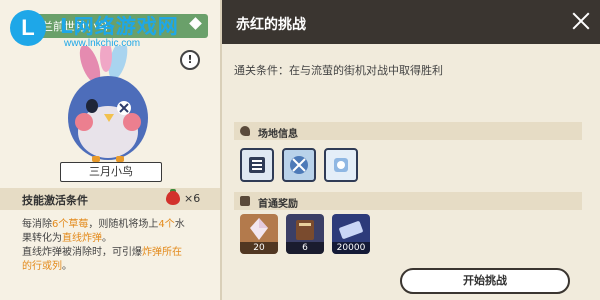 Image resolution: width=600 pixels, height=300 pixels. Describe the element at coordinates (82, 252) in the screenshot. I see `skill-text: 直线炸弹被消除时，可引爆` at that location.